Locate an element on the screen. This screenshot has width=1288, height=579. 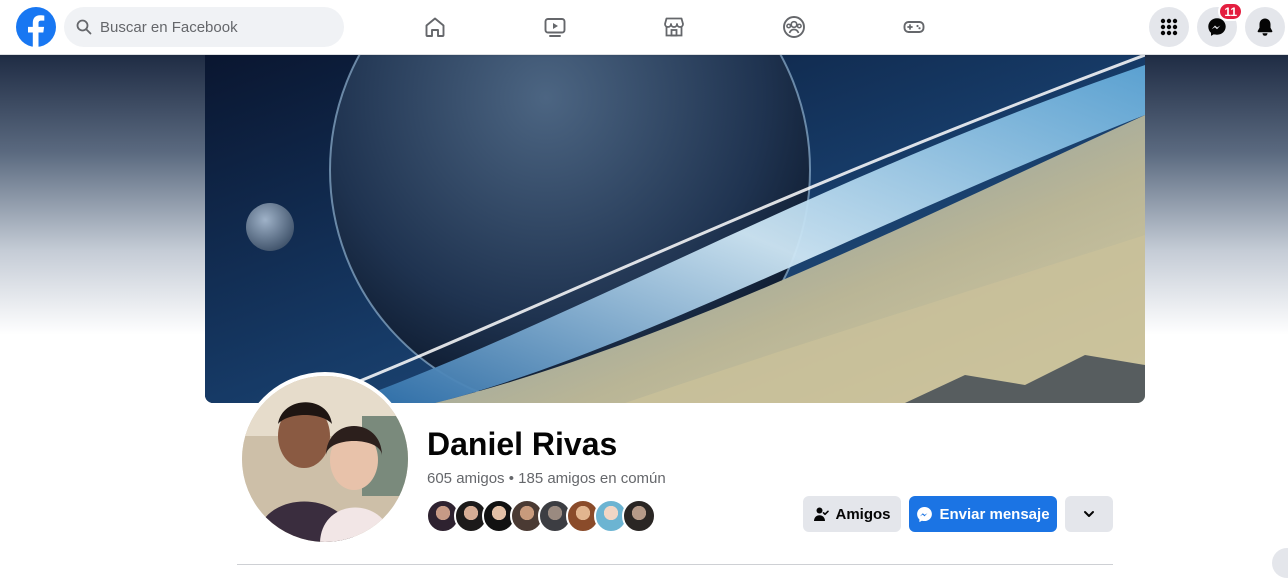
tab-groups is located at coordinates (794, 27).